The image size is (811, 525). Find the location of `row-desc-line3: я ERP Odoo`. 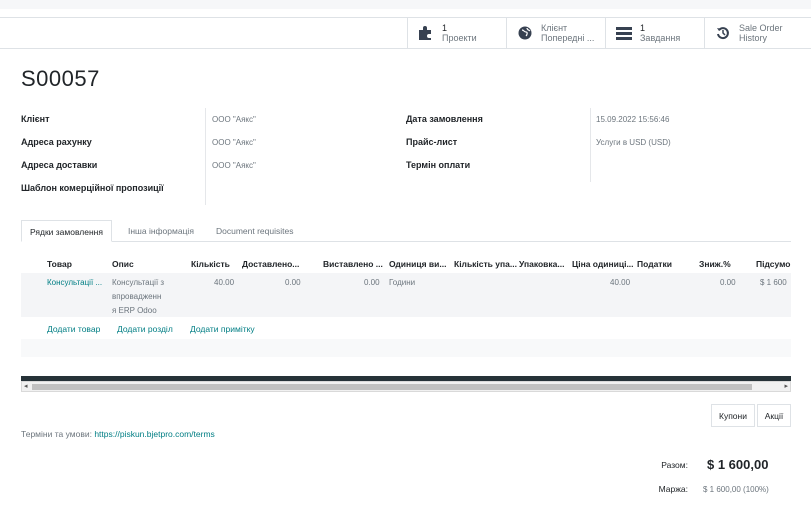

row-desc-line3: я ERP Odoo is located at coordinates (134, 310).